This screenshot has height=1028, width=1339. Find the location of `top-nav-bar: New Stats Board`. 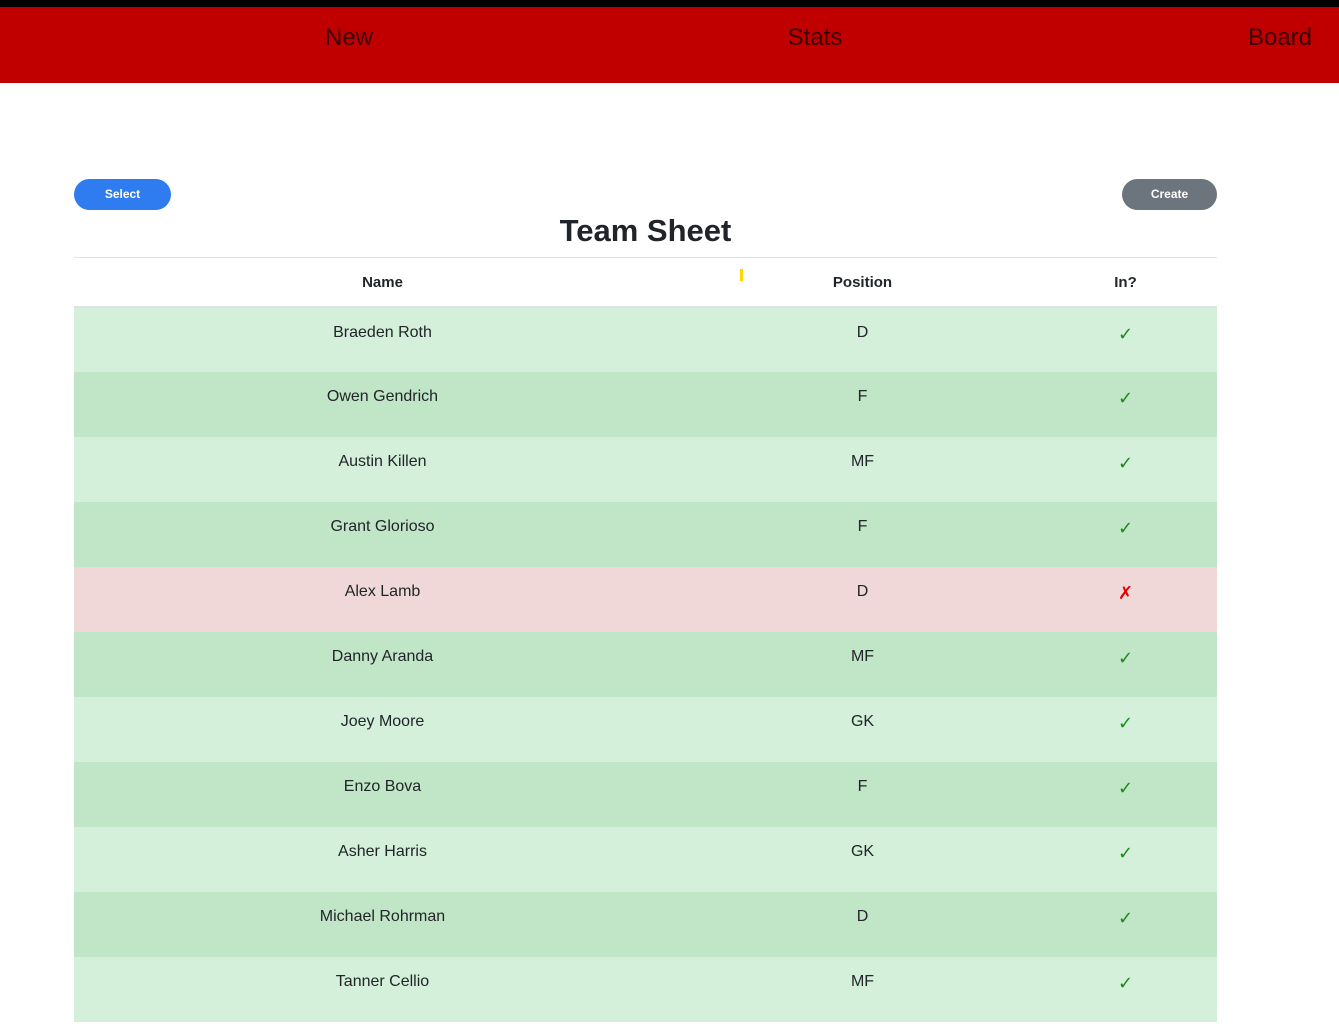

top-nav-bar: New Stats Board is located at coordinates (669, 41).